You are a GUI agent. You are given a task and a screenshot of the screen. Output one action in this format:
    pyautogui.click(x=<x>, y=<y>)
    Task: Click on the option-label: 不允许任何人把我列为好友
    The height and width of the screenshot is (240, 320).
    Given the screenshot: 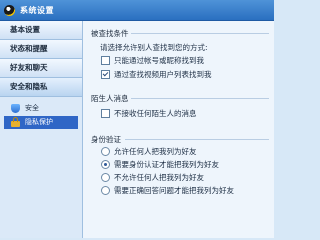 What is the action you would take?
    pyautogui.click(x=159, y=177)
    